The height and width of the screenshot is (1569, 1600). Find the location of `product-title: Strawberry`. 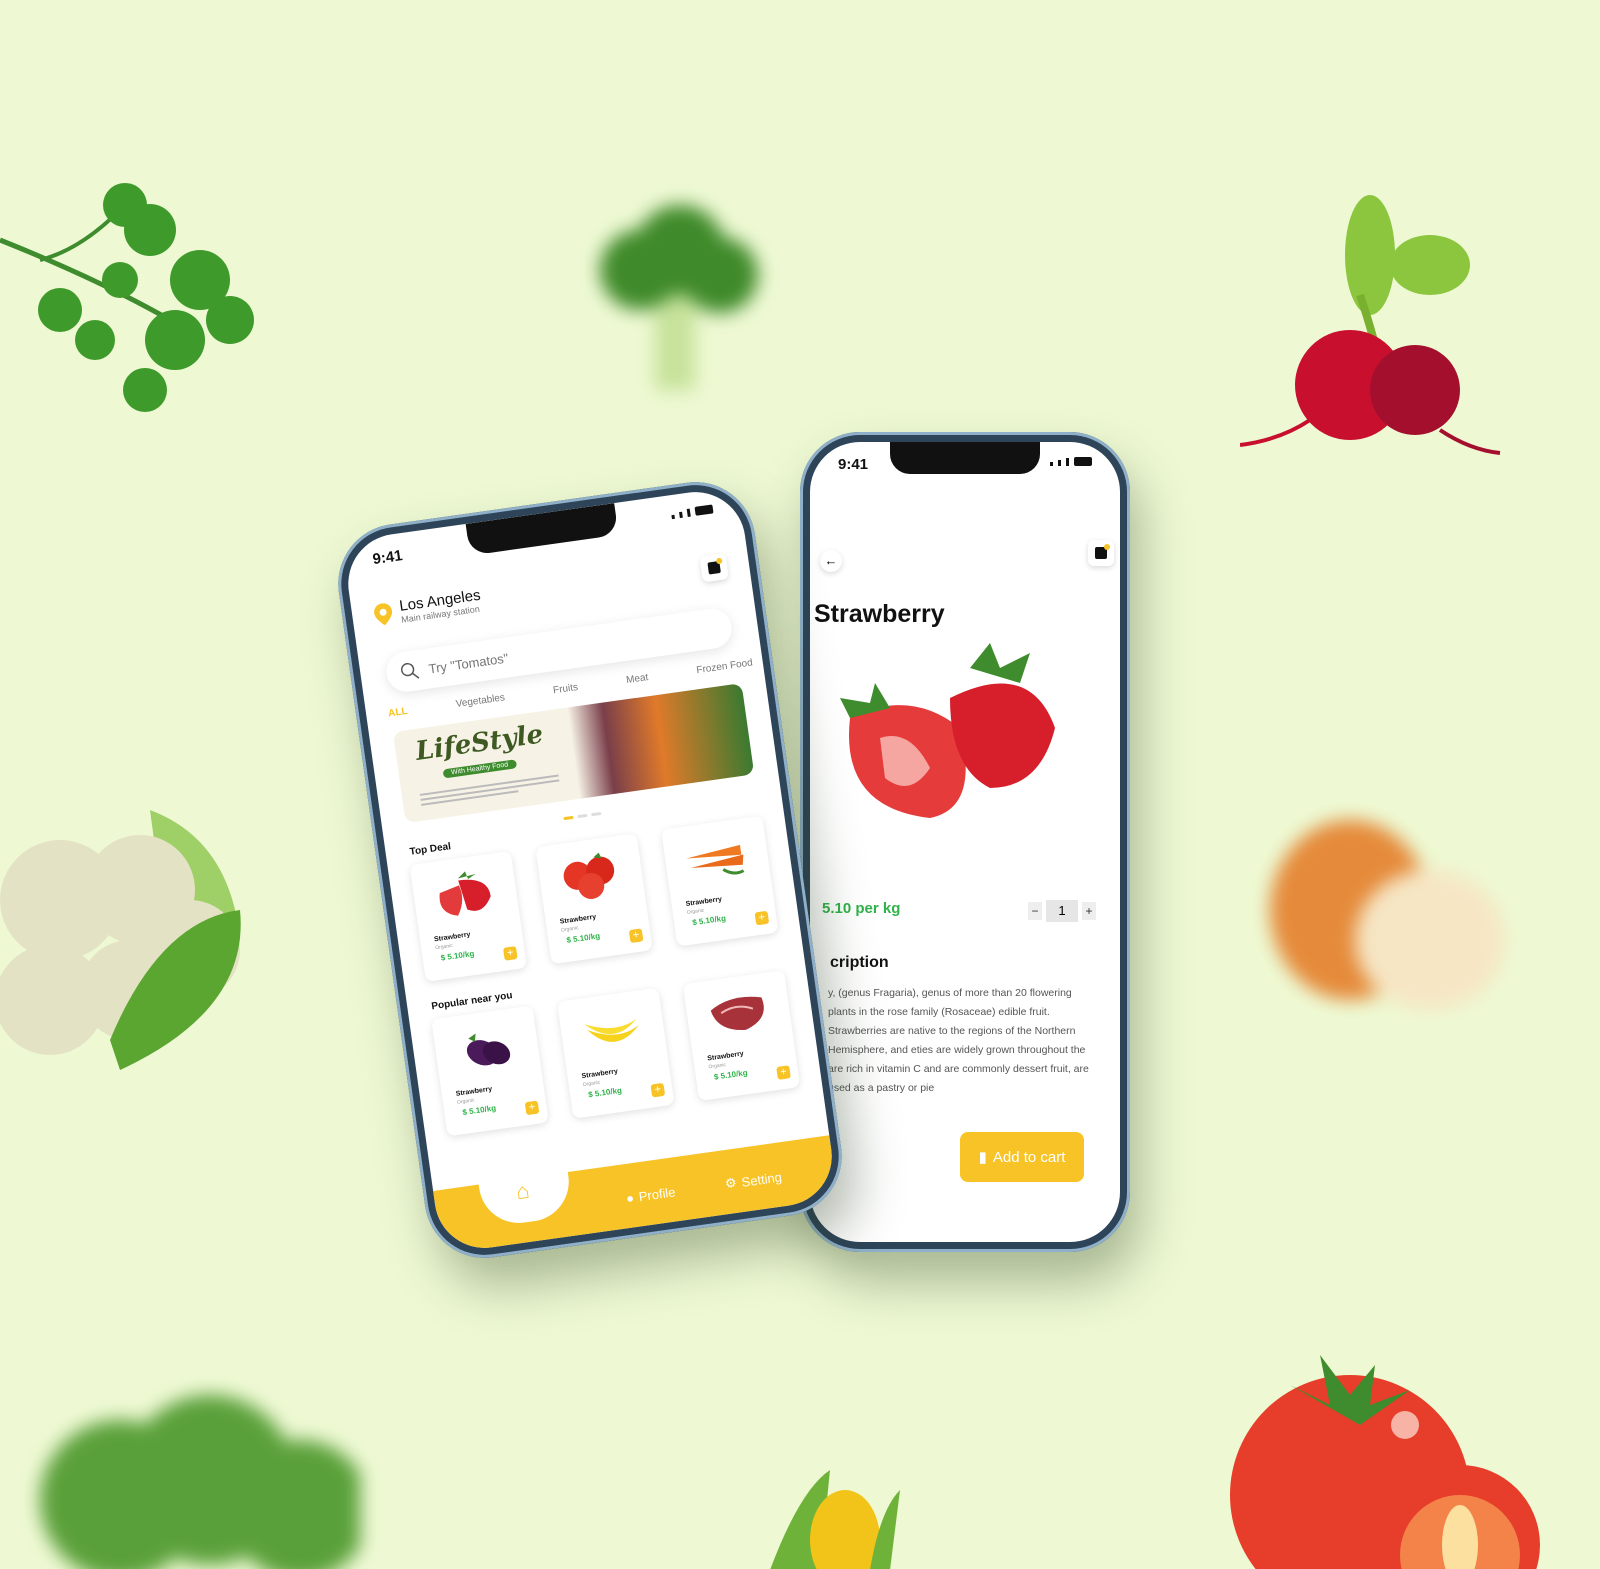

product-title: Strawberry is located at coordinates (879, 614).